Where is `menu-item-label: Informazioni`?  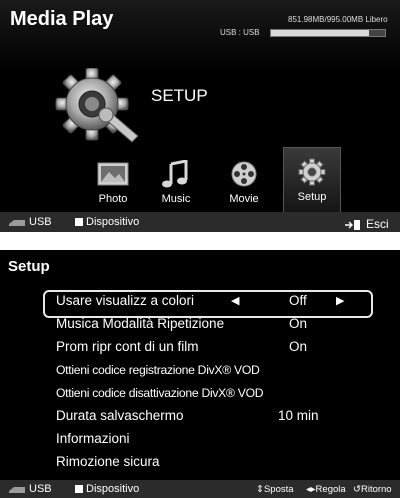
menu-item-label: Informazioni is located at coordinates (93, 438).